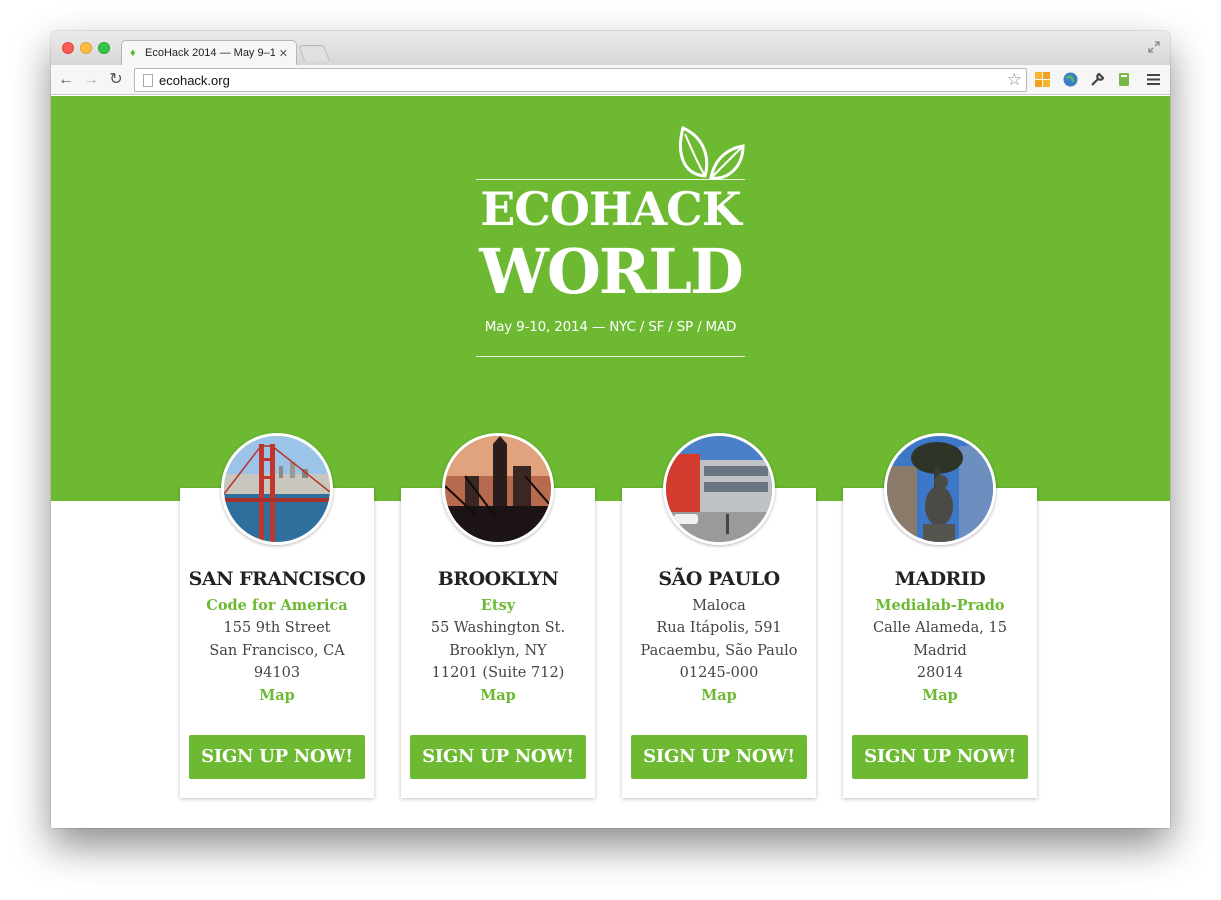  What do you see at coordinates (1124, 79) in the screenshot?
I see `extension-evernote-icon` at bounding box center [1124, 79].